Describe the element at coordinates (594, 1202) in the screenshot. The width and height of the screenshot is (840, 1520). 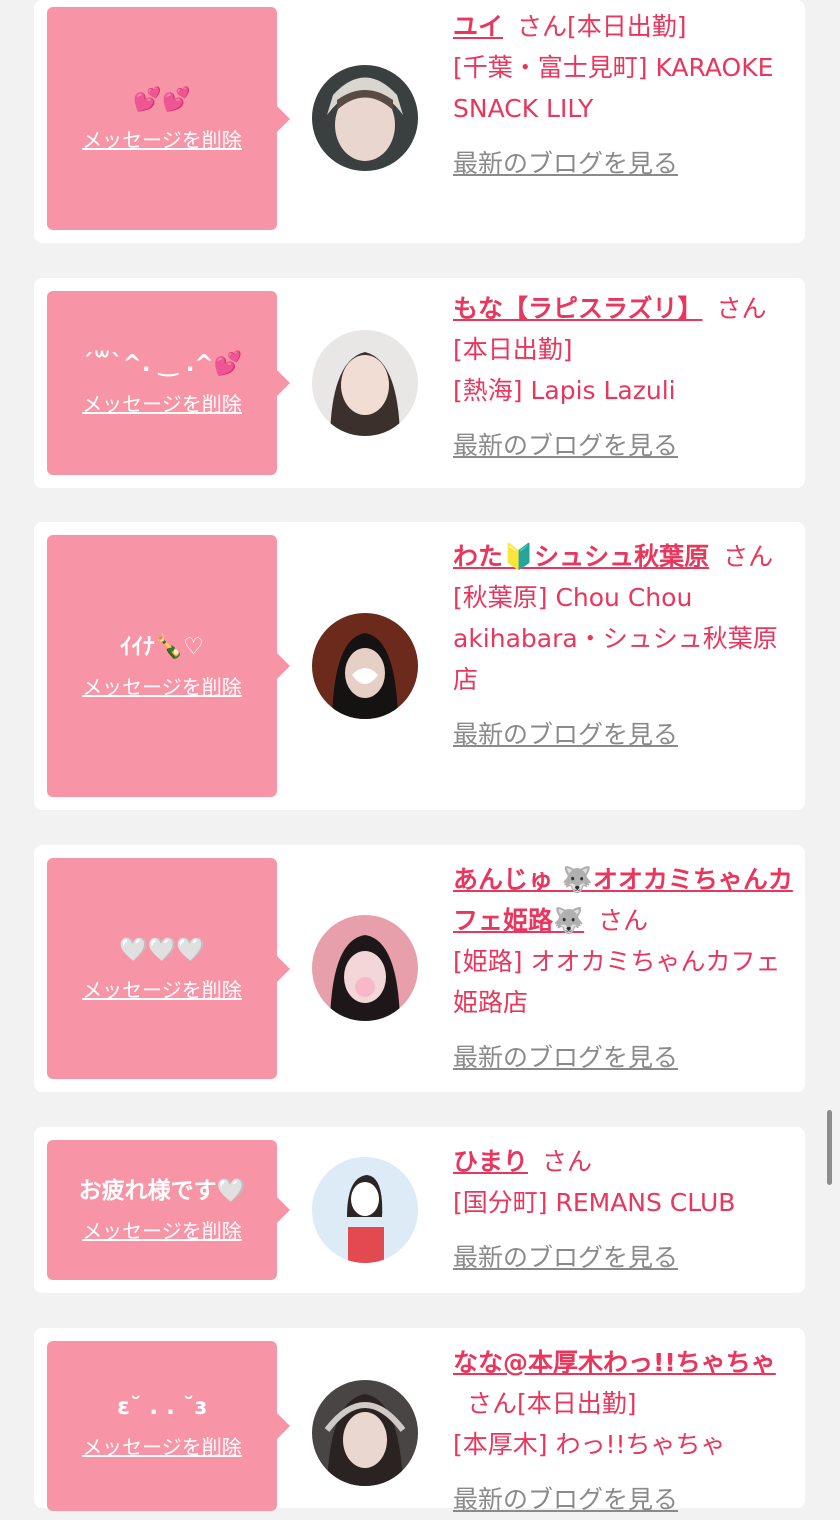
I see `shop-info: [国分町] REMANS CLUB` at that location.